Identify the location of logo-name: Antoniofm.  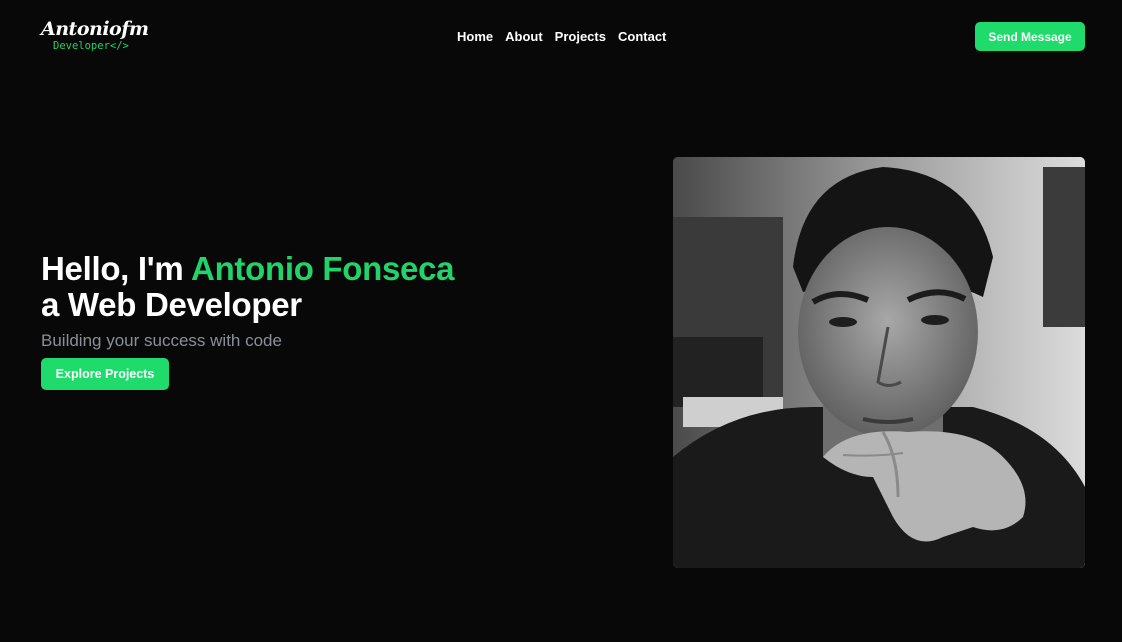
(95, 29).